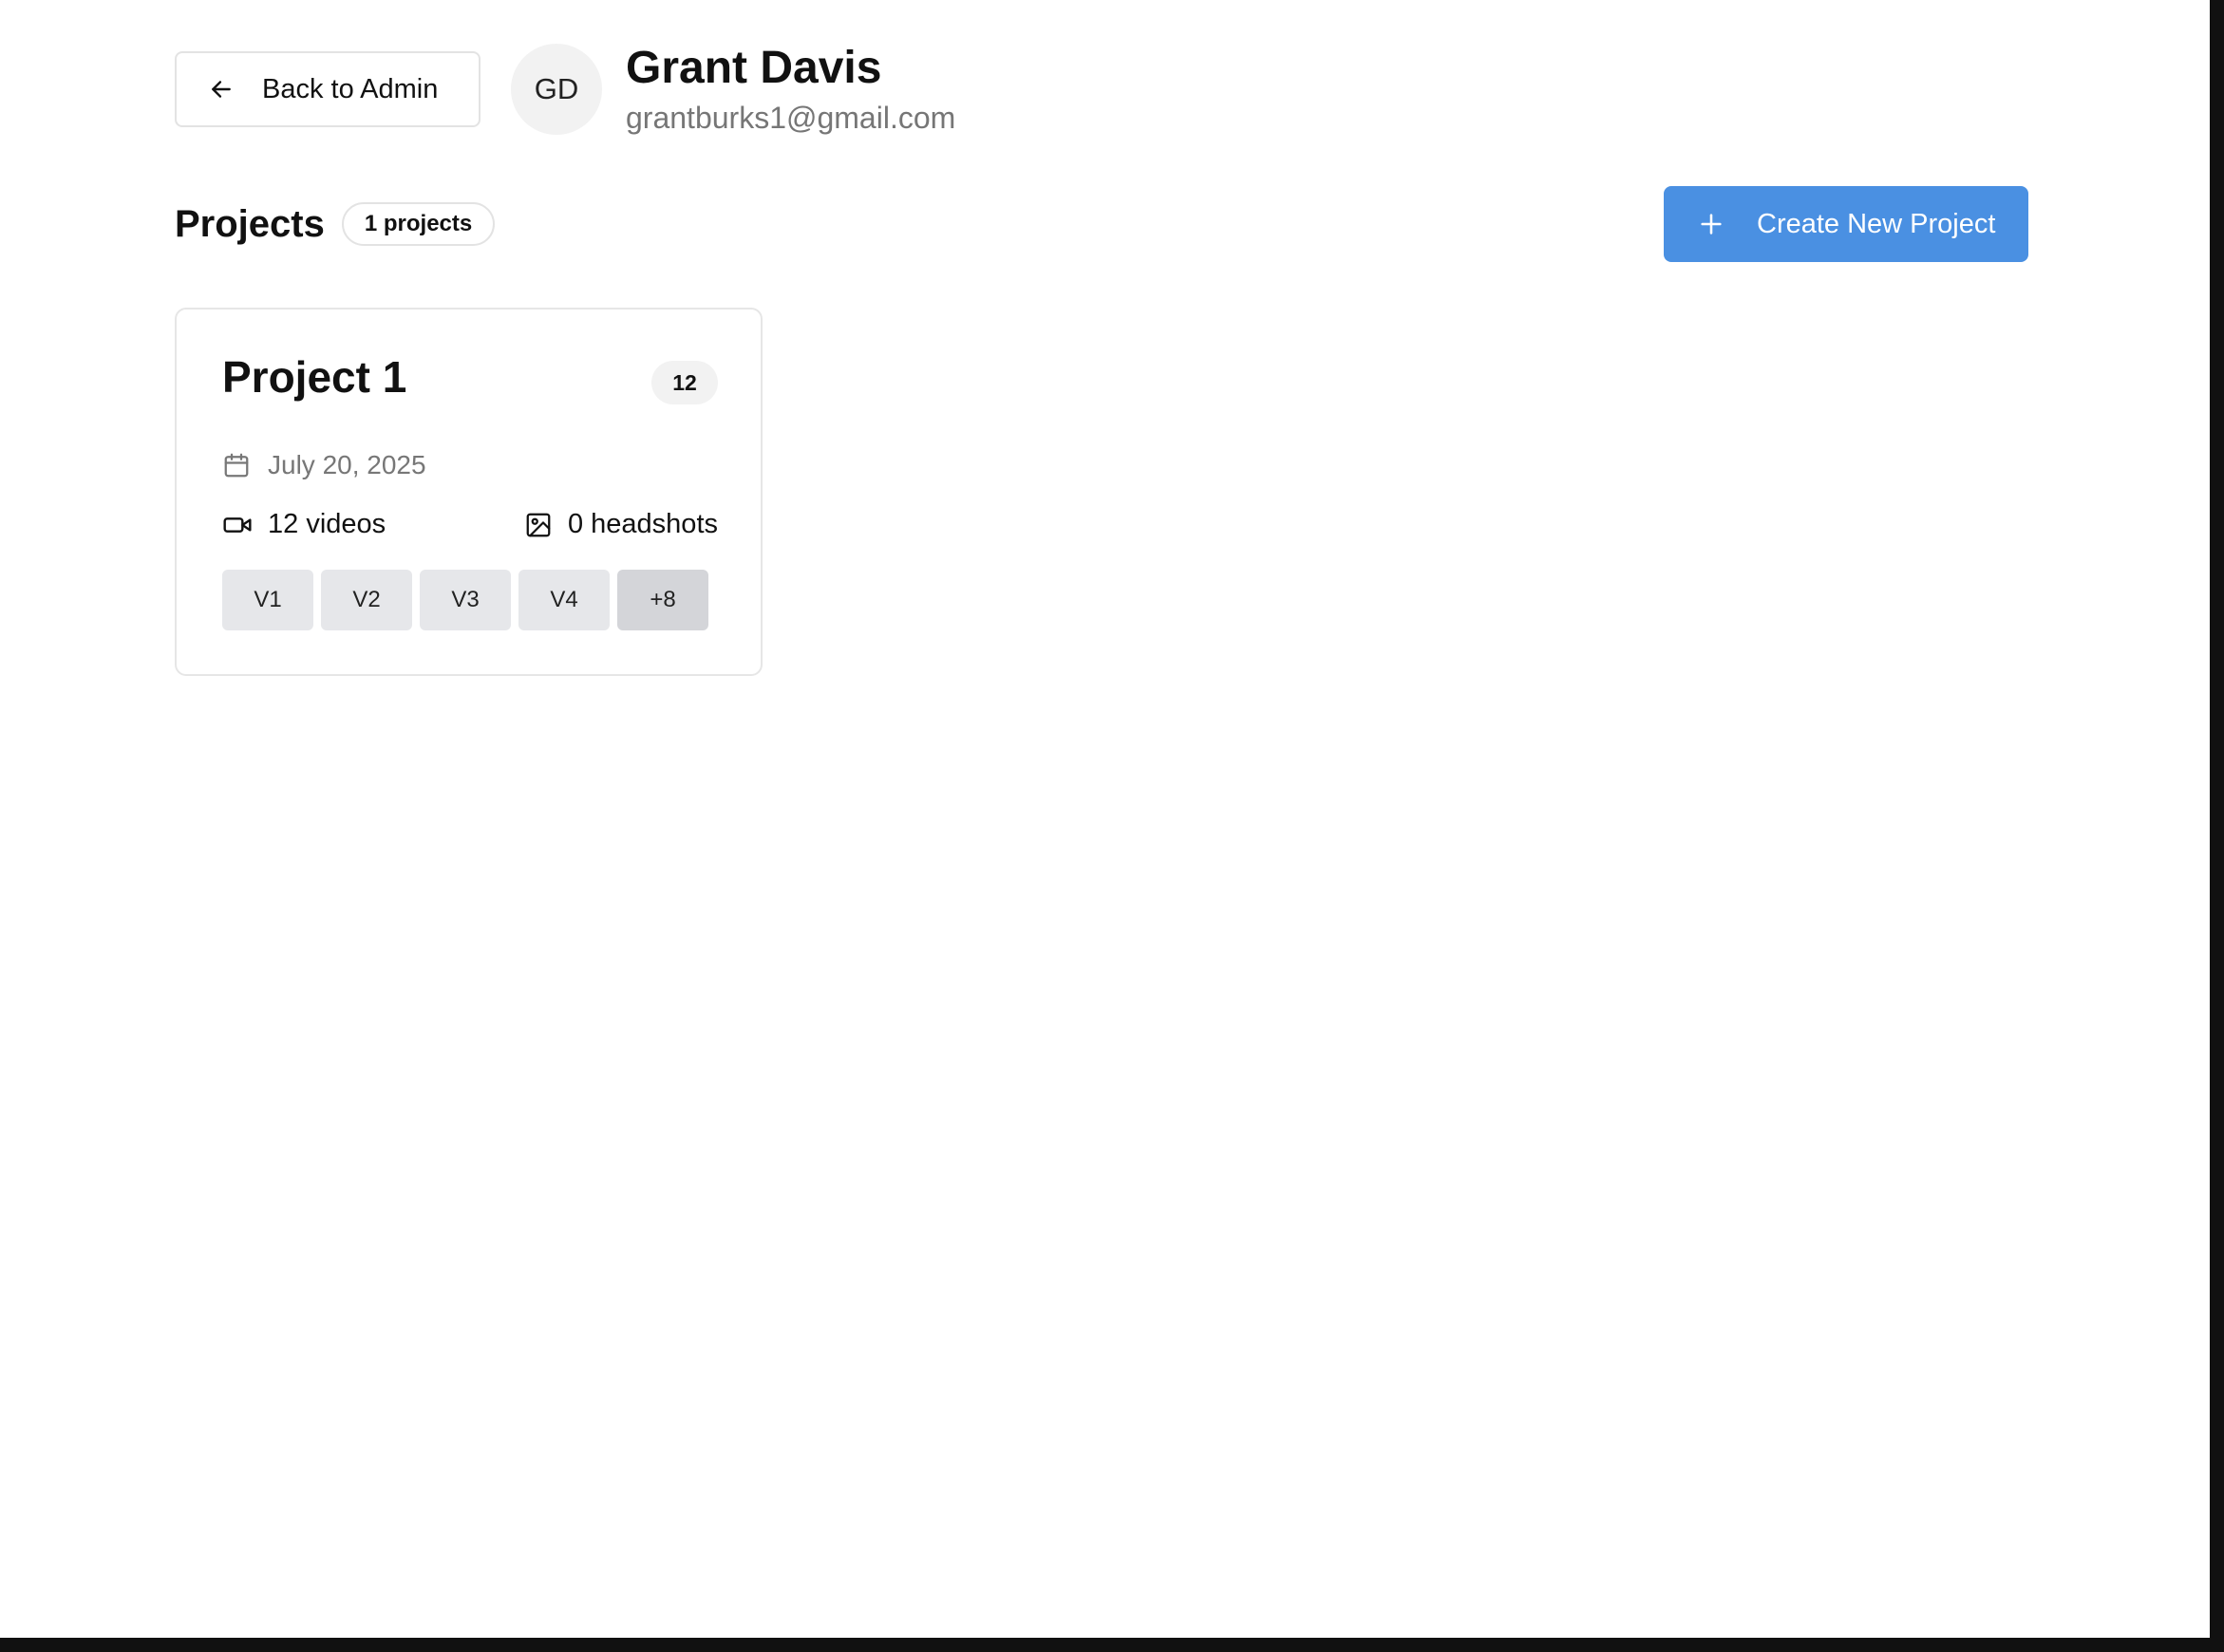 This screenshot has height=1652, width=2224. What do you see at coordinates (1101, 224) in the screenshot?
I see `projects-header: Projects 1 projects Create New Project` at bounding box center [1101, 224].